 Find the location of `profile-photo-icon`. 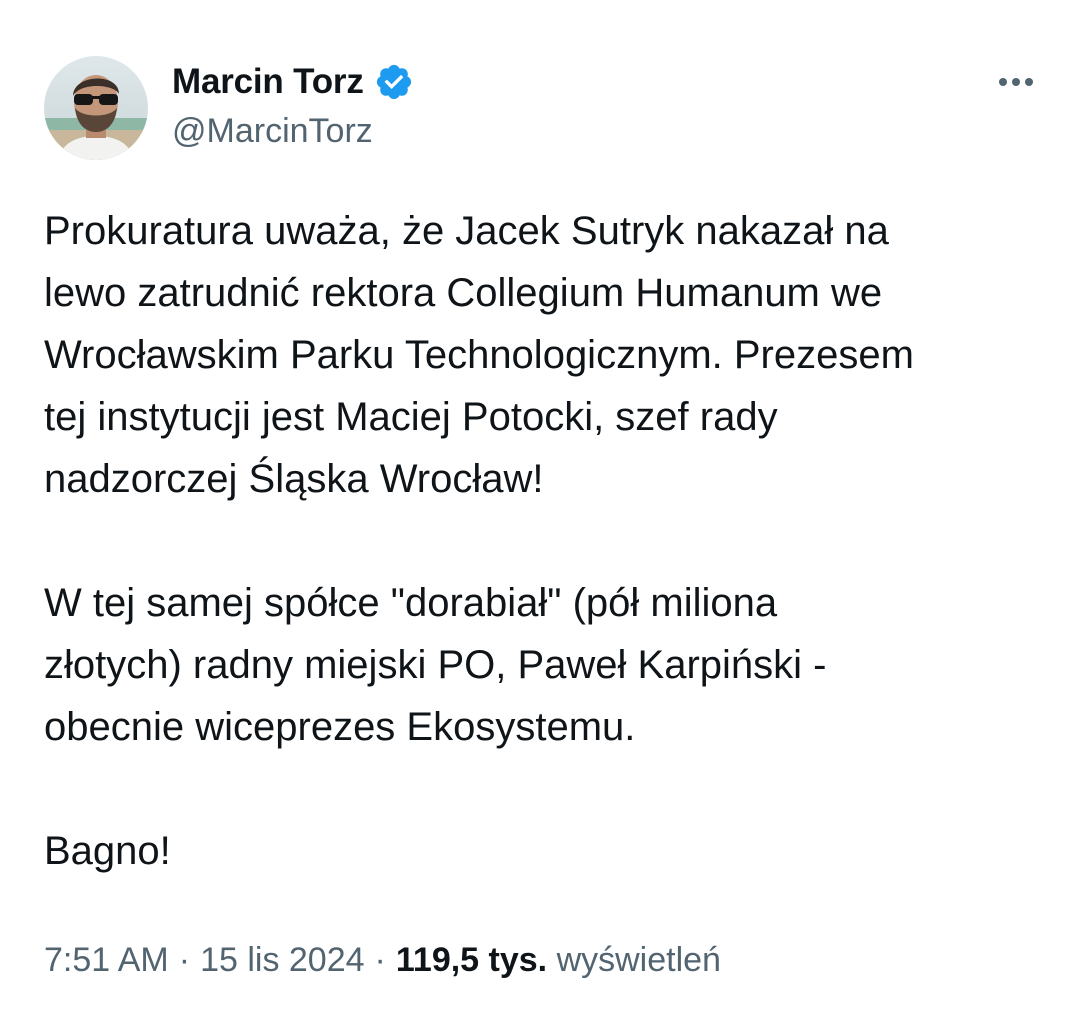

profile-photo-icon is located at coordinates (96, 108).